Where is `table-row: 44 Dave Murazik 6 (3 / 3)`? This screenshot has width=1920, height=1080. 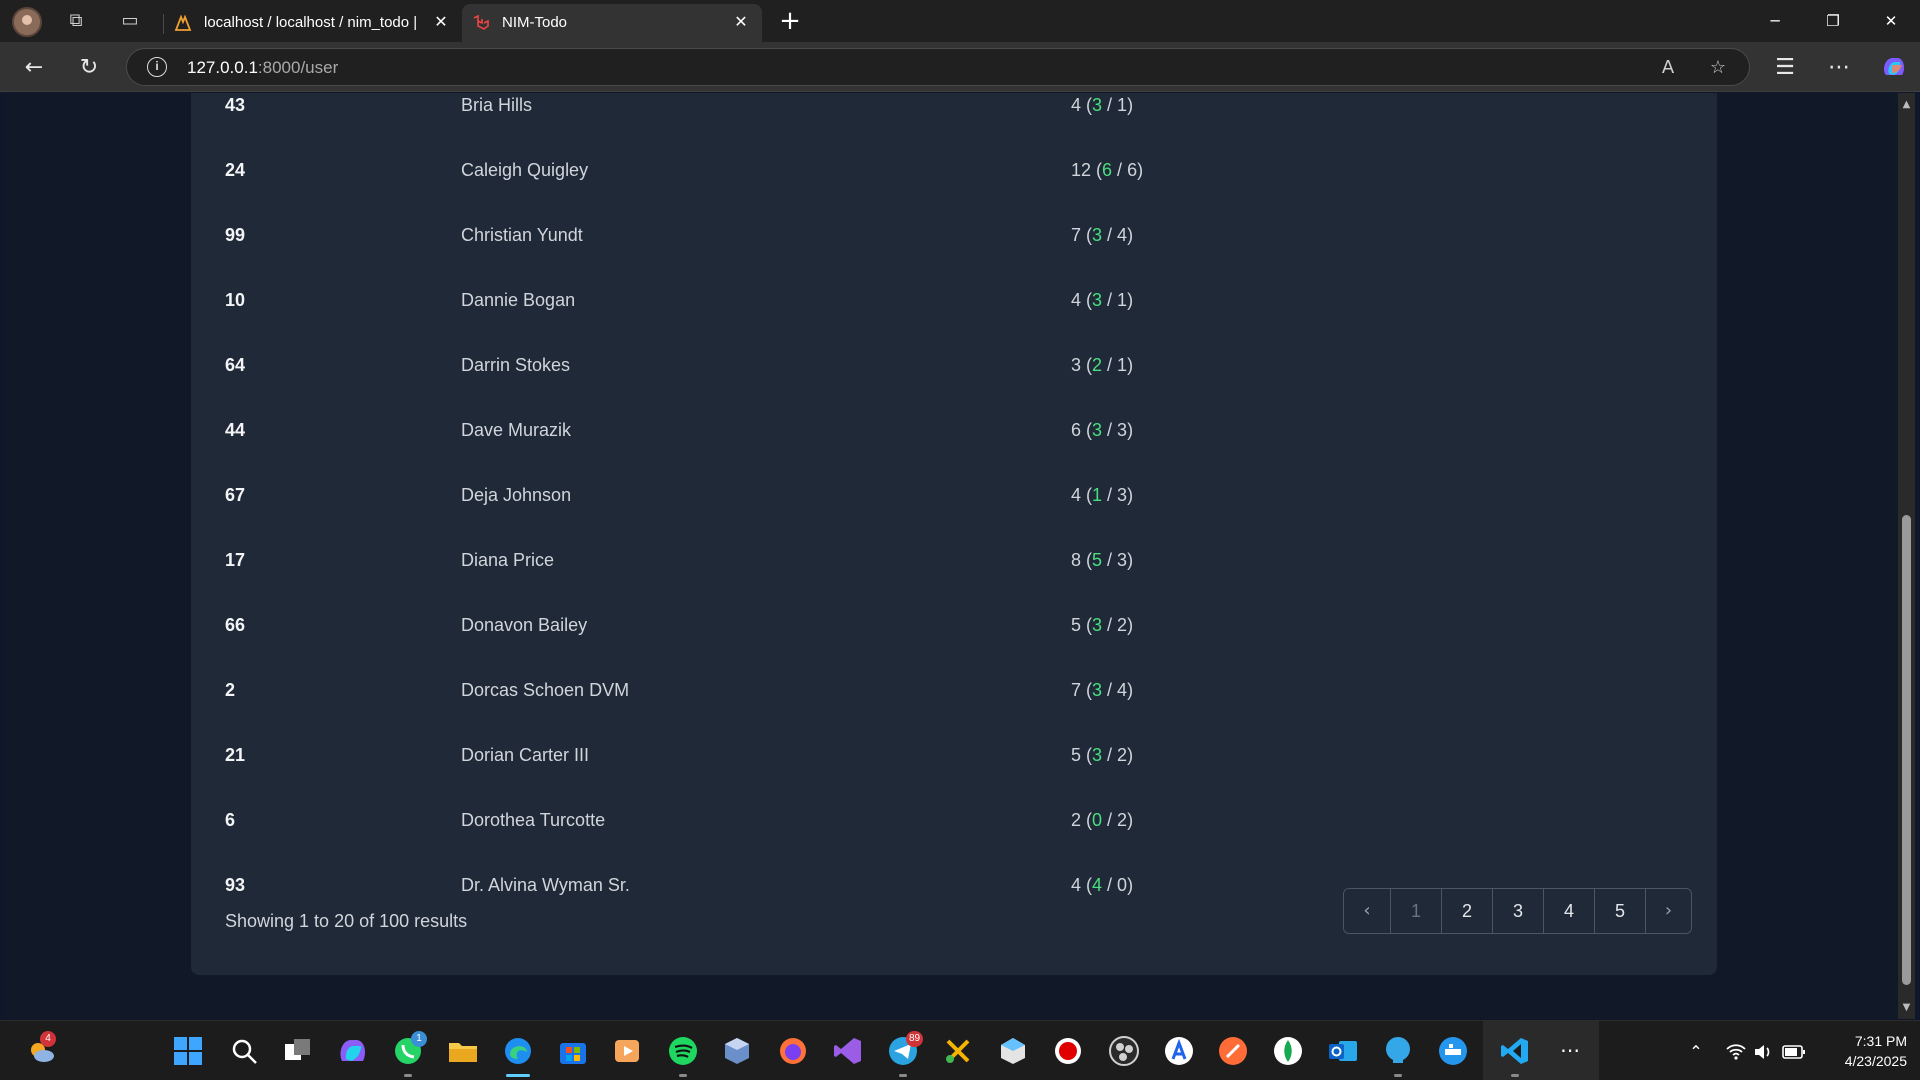 table-row: 44 Dave Murazik 6 (3 / 3) is located at coordinates (954, 430).